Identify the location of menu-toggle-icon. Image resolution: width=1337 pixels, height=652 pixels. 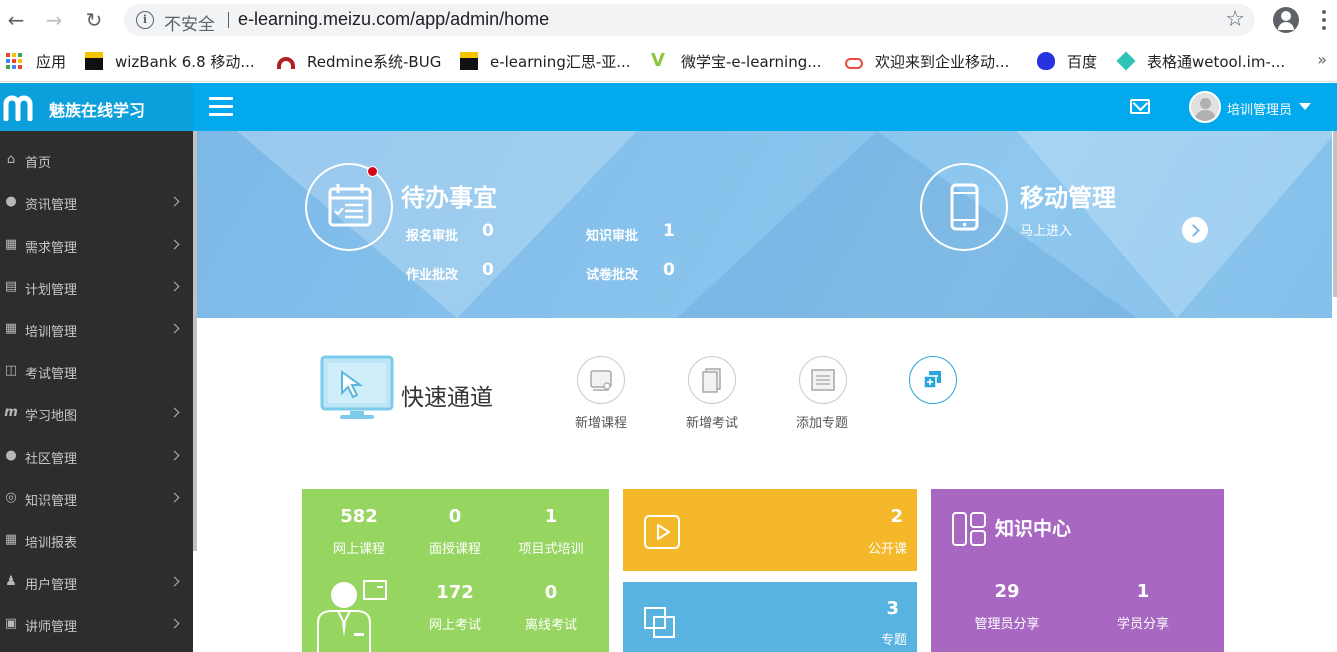
(221, 107).